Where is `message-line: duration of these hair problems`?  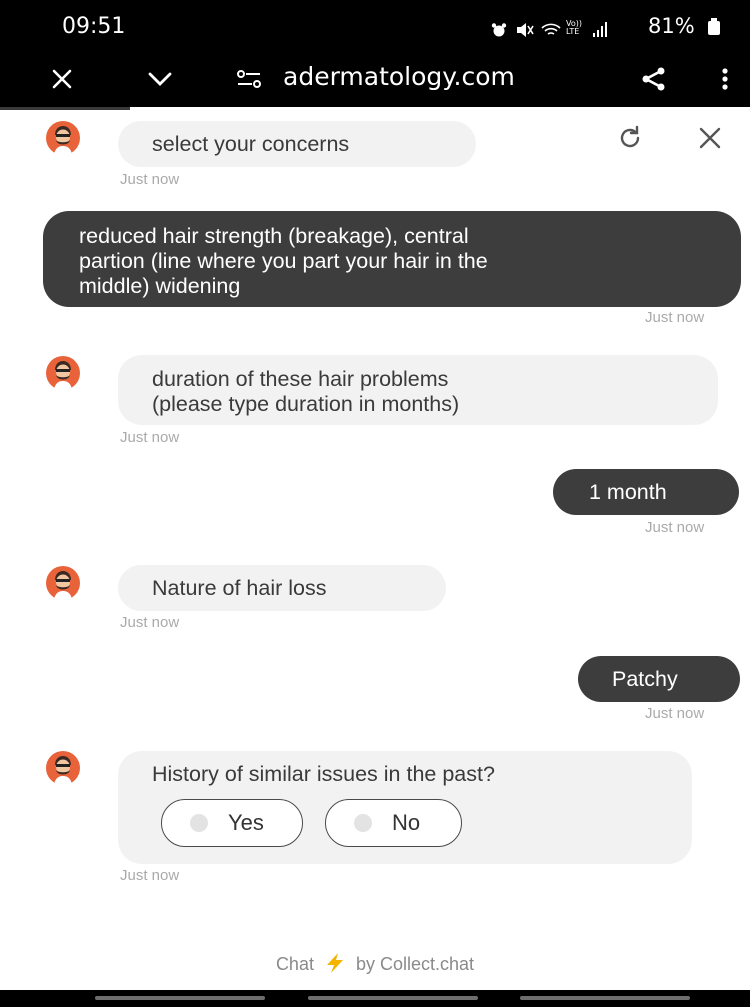
message-line: duration of these hair problems is located at coordinates (300, 379).